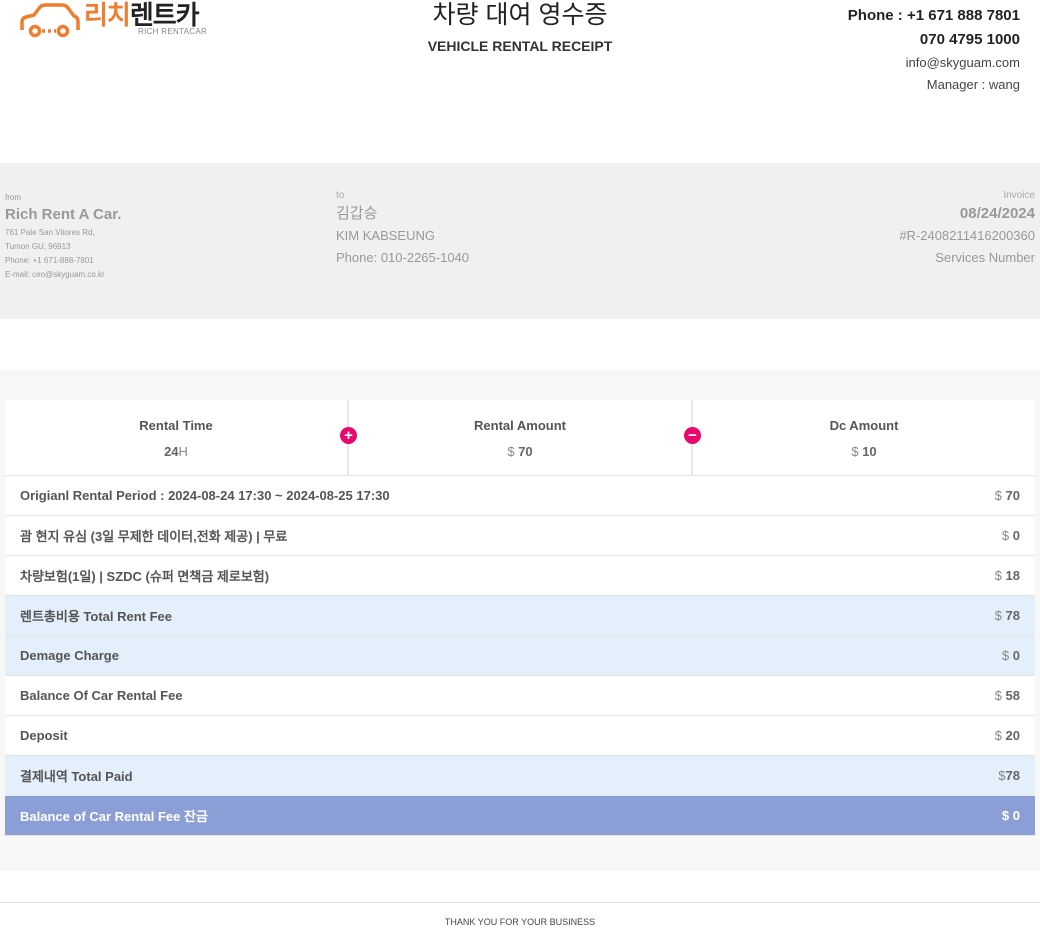  Describe the element at coordinates (864, 425) in the screenshot. I see `dc-amount-header: Dc Amount` at that location.